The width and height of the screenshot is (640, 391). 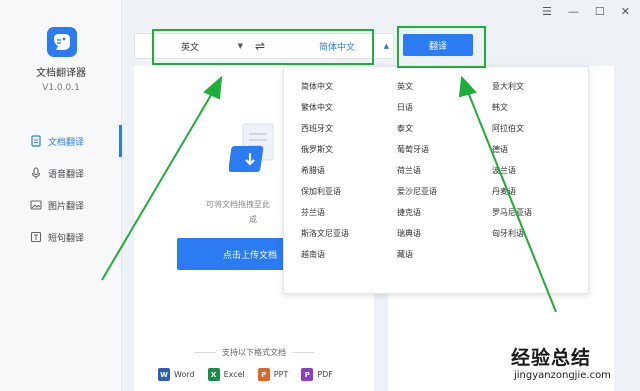 What do you see at coordinates (512, 202) in the screenshot?
I see `arrow-to-translate-button` at bounding box center [512, 202].